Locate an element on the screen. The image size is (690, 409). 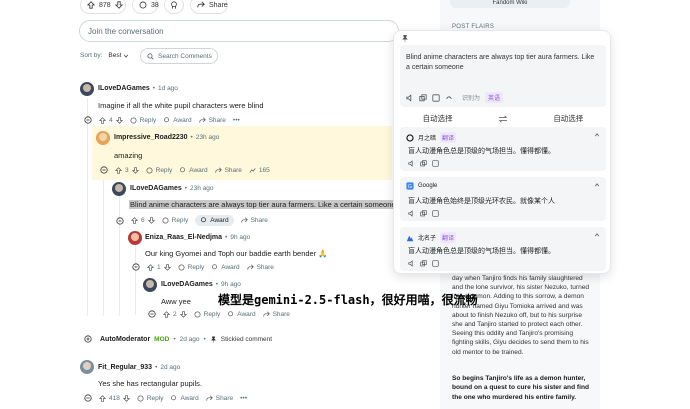
comment-author: Impressive_Road2230 is located at coordinates (151, 137).